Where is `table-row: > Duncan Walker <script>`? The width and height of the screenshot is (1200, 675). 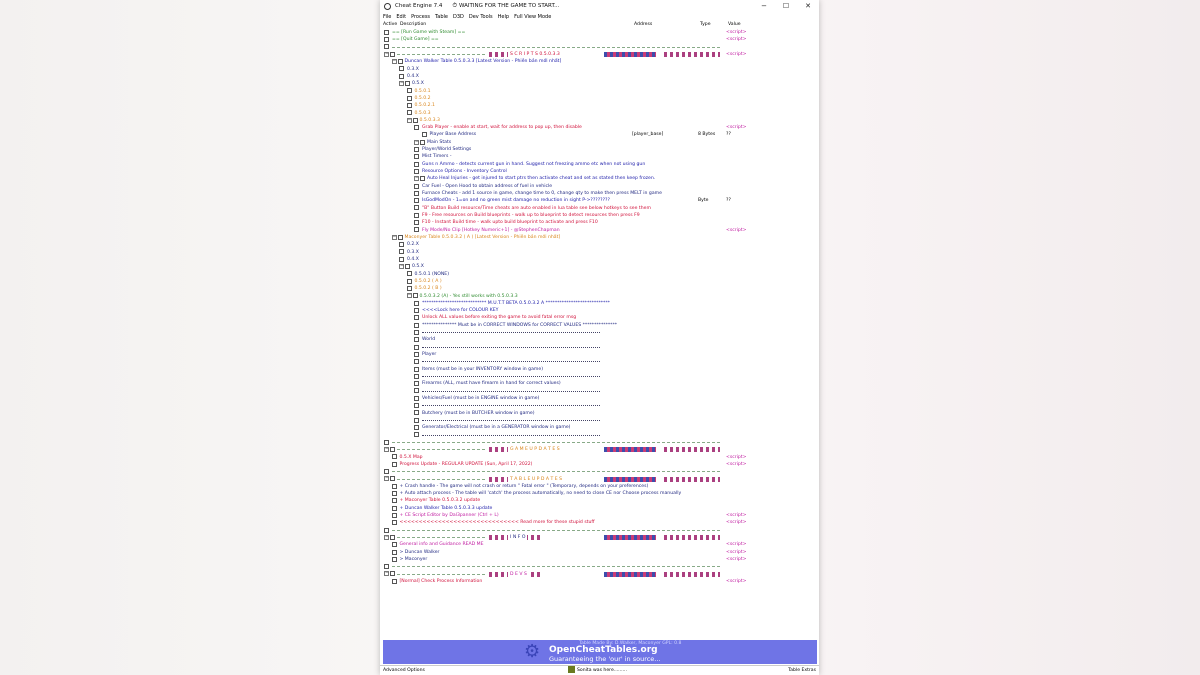 table-row: > Duncan Walker <script> is located at coordinates (599, 552).